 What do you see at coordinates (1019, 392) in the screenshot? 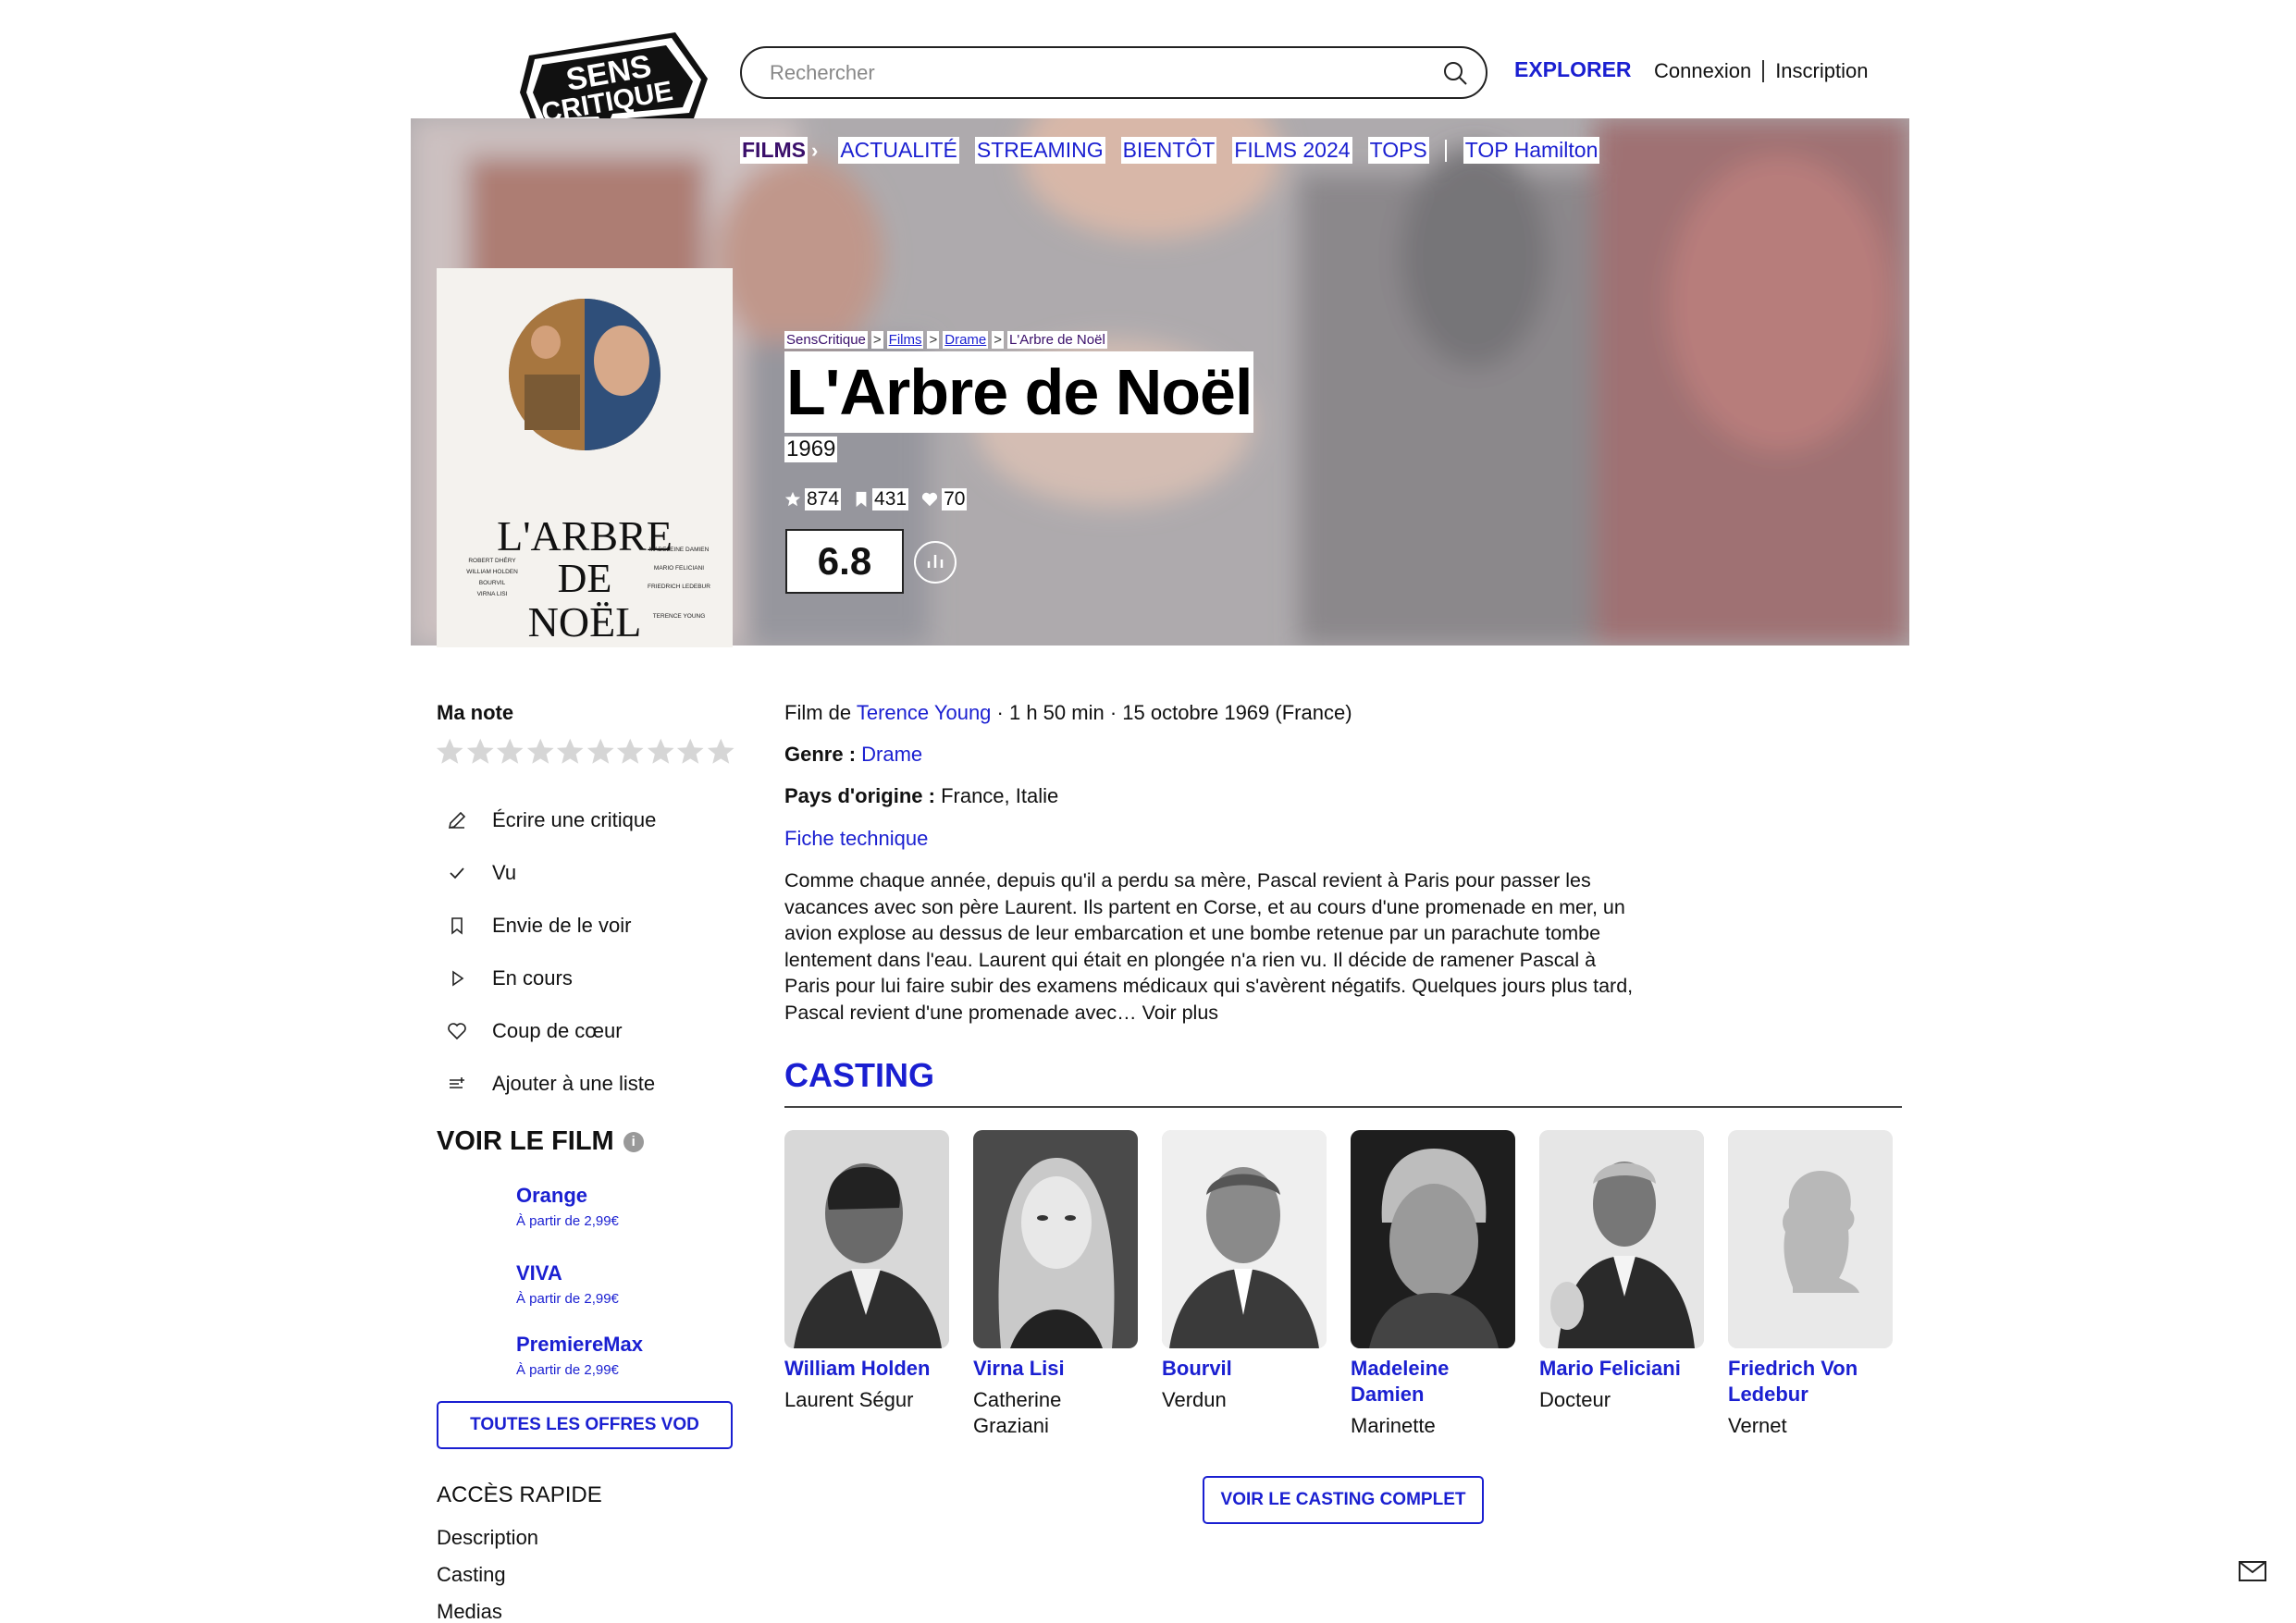
I see `film-title: L'Arbre de Noël` at bounding box center [1019, 392].